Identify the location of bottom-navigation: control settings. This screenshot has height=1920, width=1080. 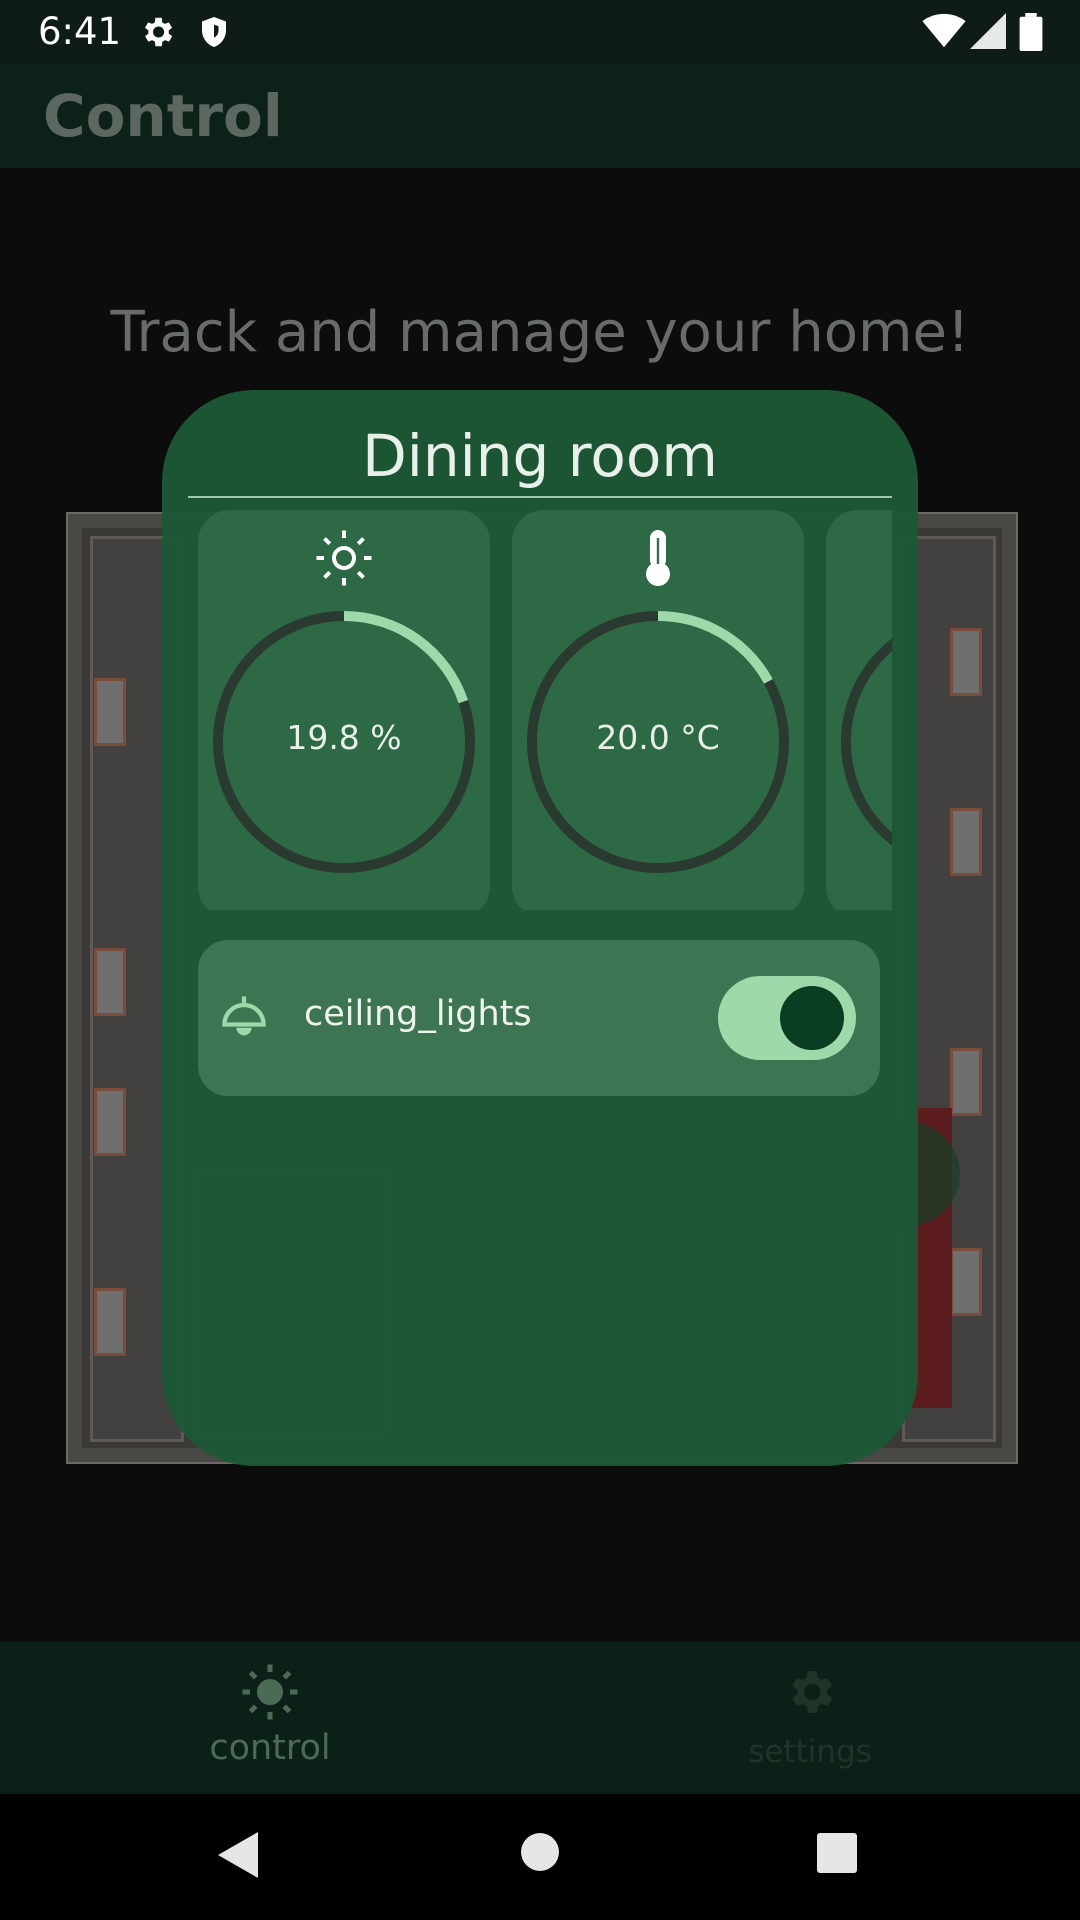
(540, 1718).